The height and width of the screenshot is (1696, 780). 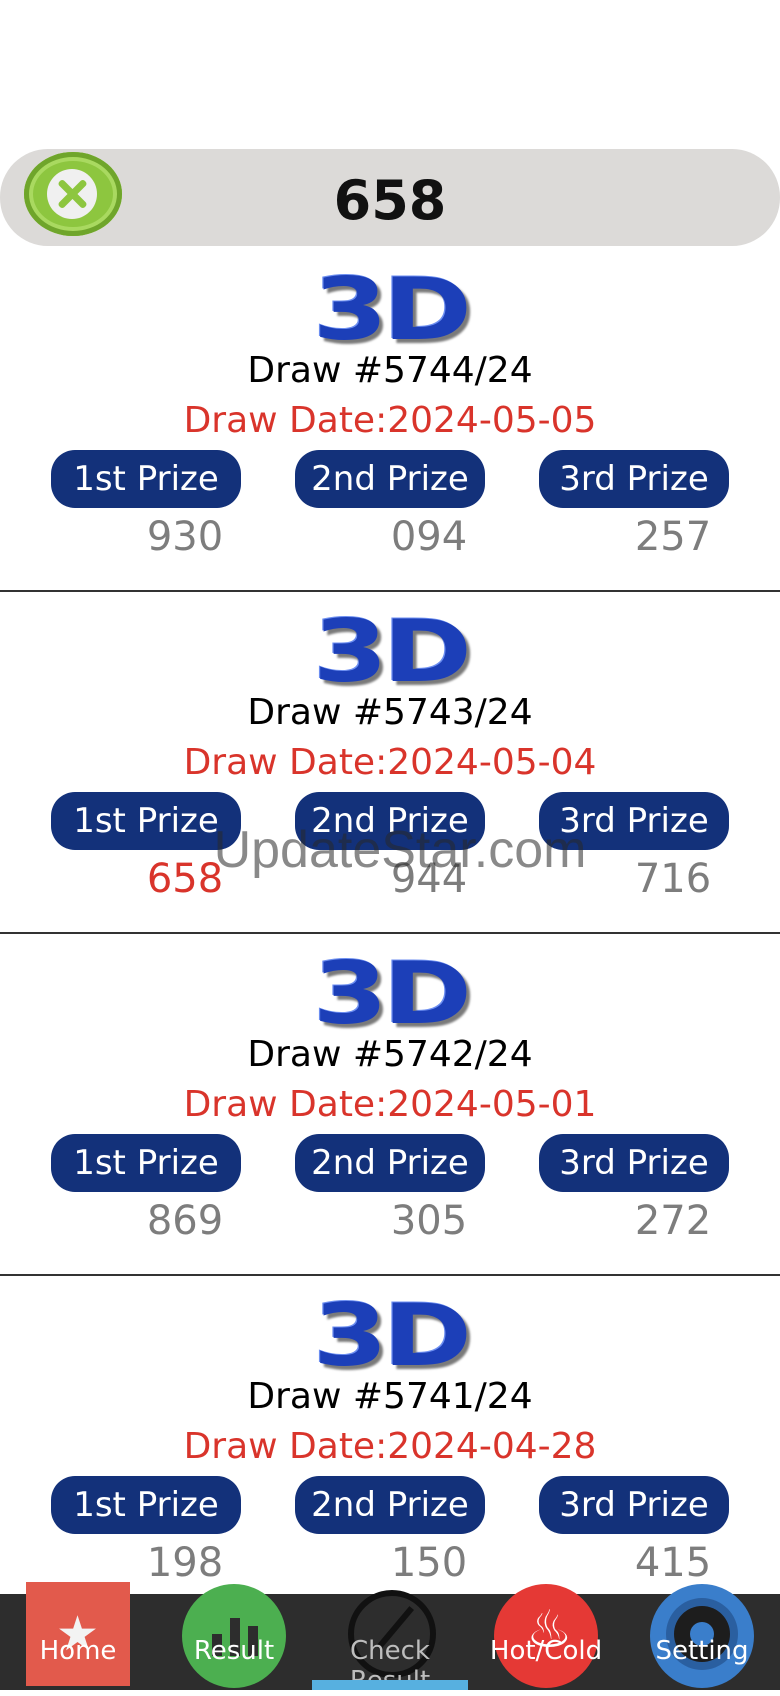 What do you see at coordinates (390, 197) in the screenshot?
I see `search-input: 658` at bounding box center [390, 197].